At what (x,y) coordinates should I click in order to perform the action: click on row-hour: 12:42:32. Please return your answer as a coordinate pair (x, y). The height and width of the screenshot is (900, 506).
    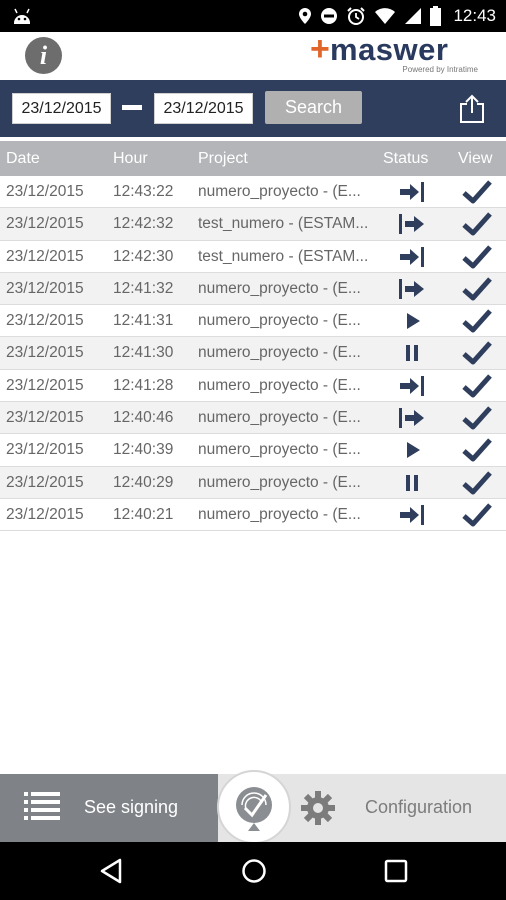
    Looking at the image, I should click on (143, 224).